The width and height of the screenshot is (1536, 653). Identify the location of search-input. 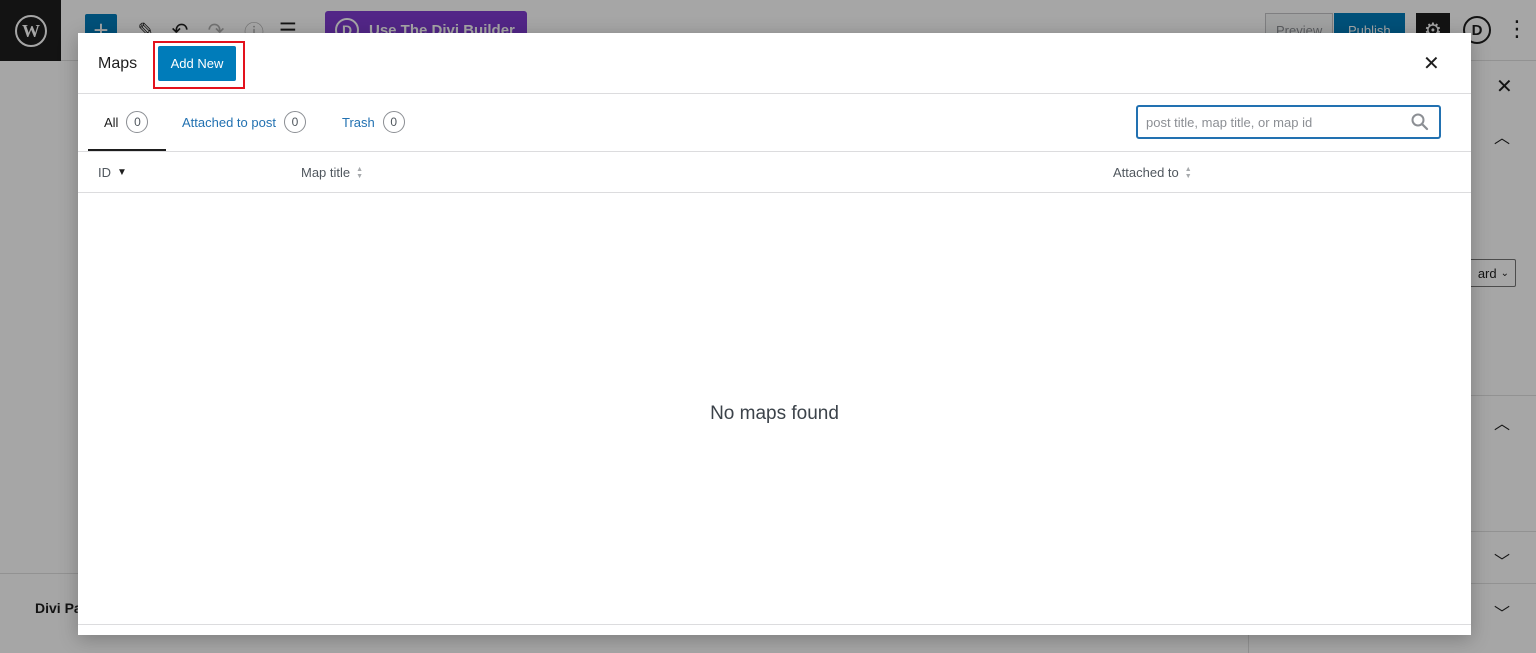
(1276, 122).